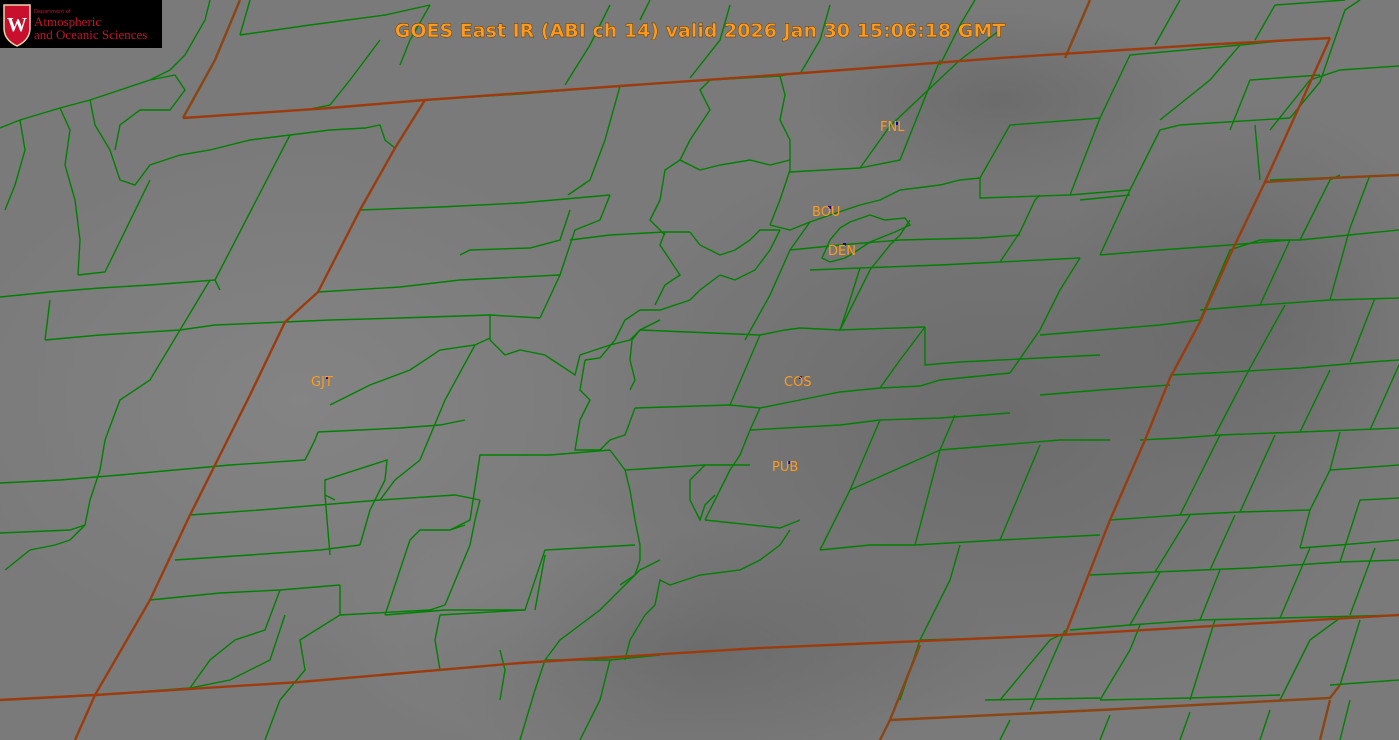 Image resolution: width=1399 pixels, height=740 pixels. Describe the element at coordinates (322, 382) in the screenshot. I see `station-label-gjt: GJT` at that location.